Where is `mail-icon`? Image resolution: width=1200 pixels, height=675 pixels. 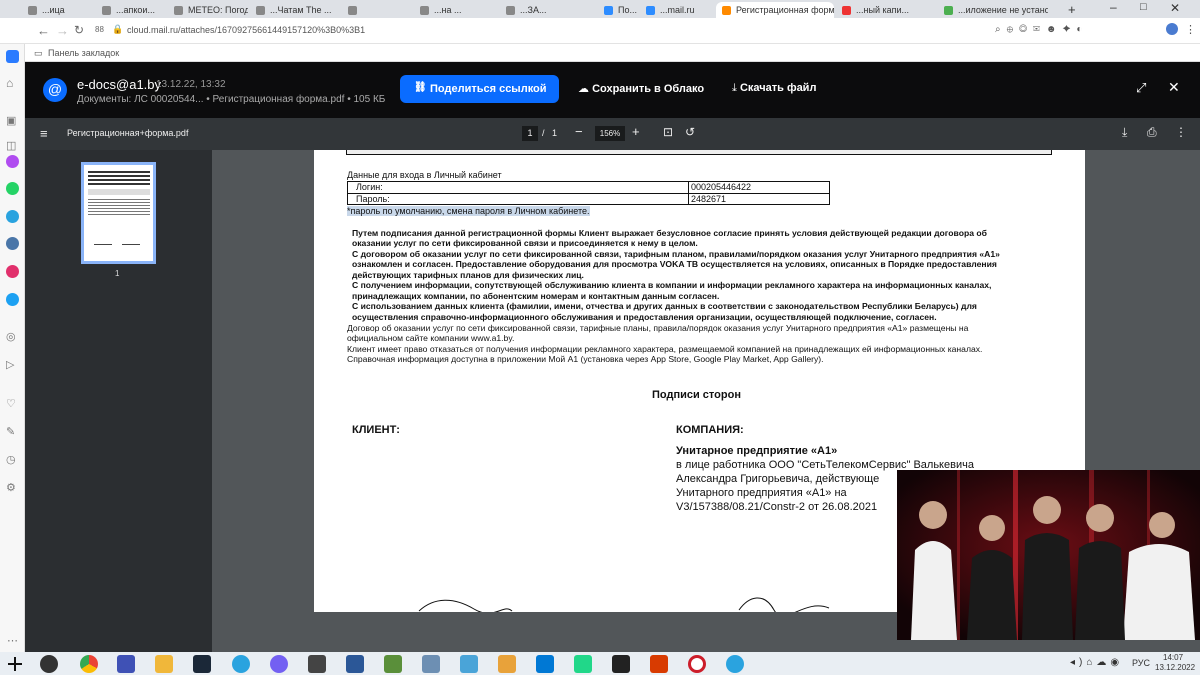 mail-icon is located at coordinates (12, 56).